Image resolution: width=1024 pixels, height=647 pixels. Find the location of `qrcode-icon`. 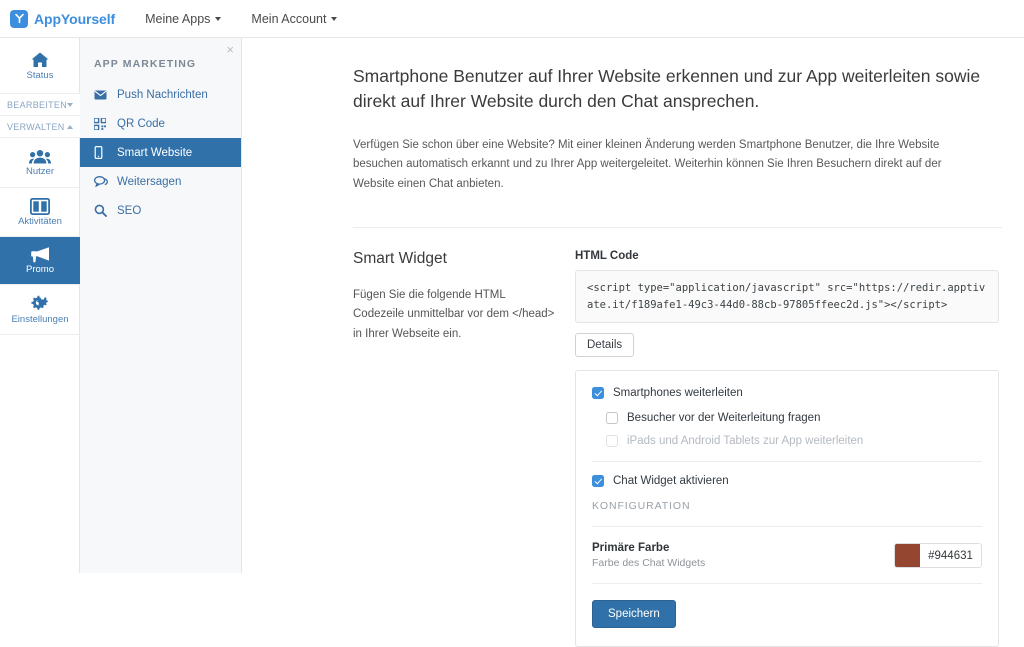

qrcode-icon is located at coordinates (102, 123).